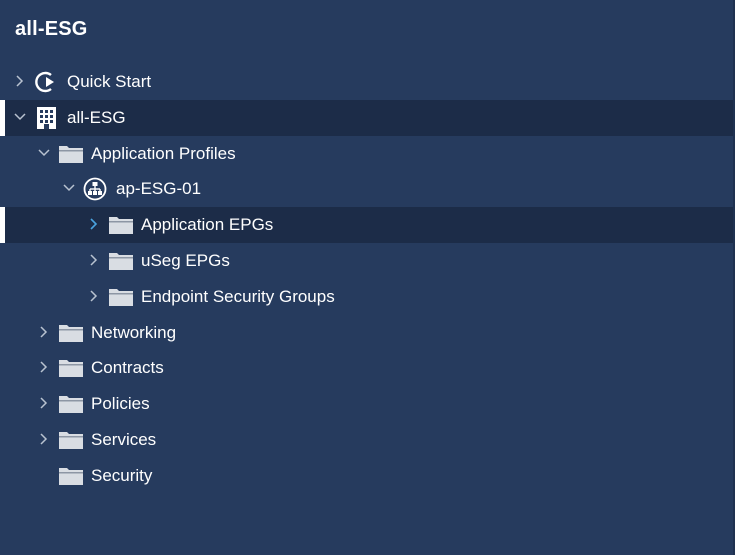  Describe the element at coordinates (124, 439) in the screenshot. I see `tree-item-label: Services` at that location.